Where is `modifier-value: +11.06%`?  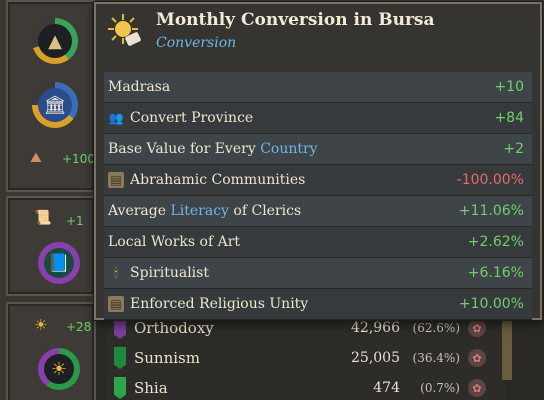 modifier-value: +11.06% is located at coordinates (491, 211).